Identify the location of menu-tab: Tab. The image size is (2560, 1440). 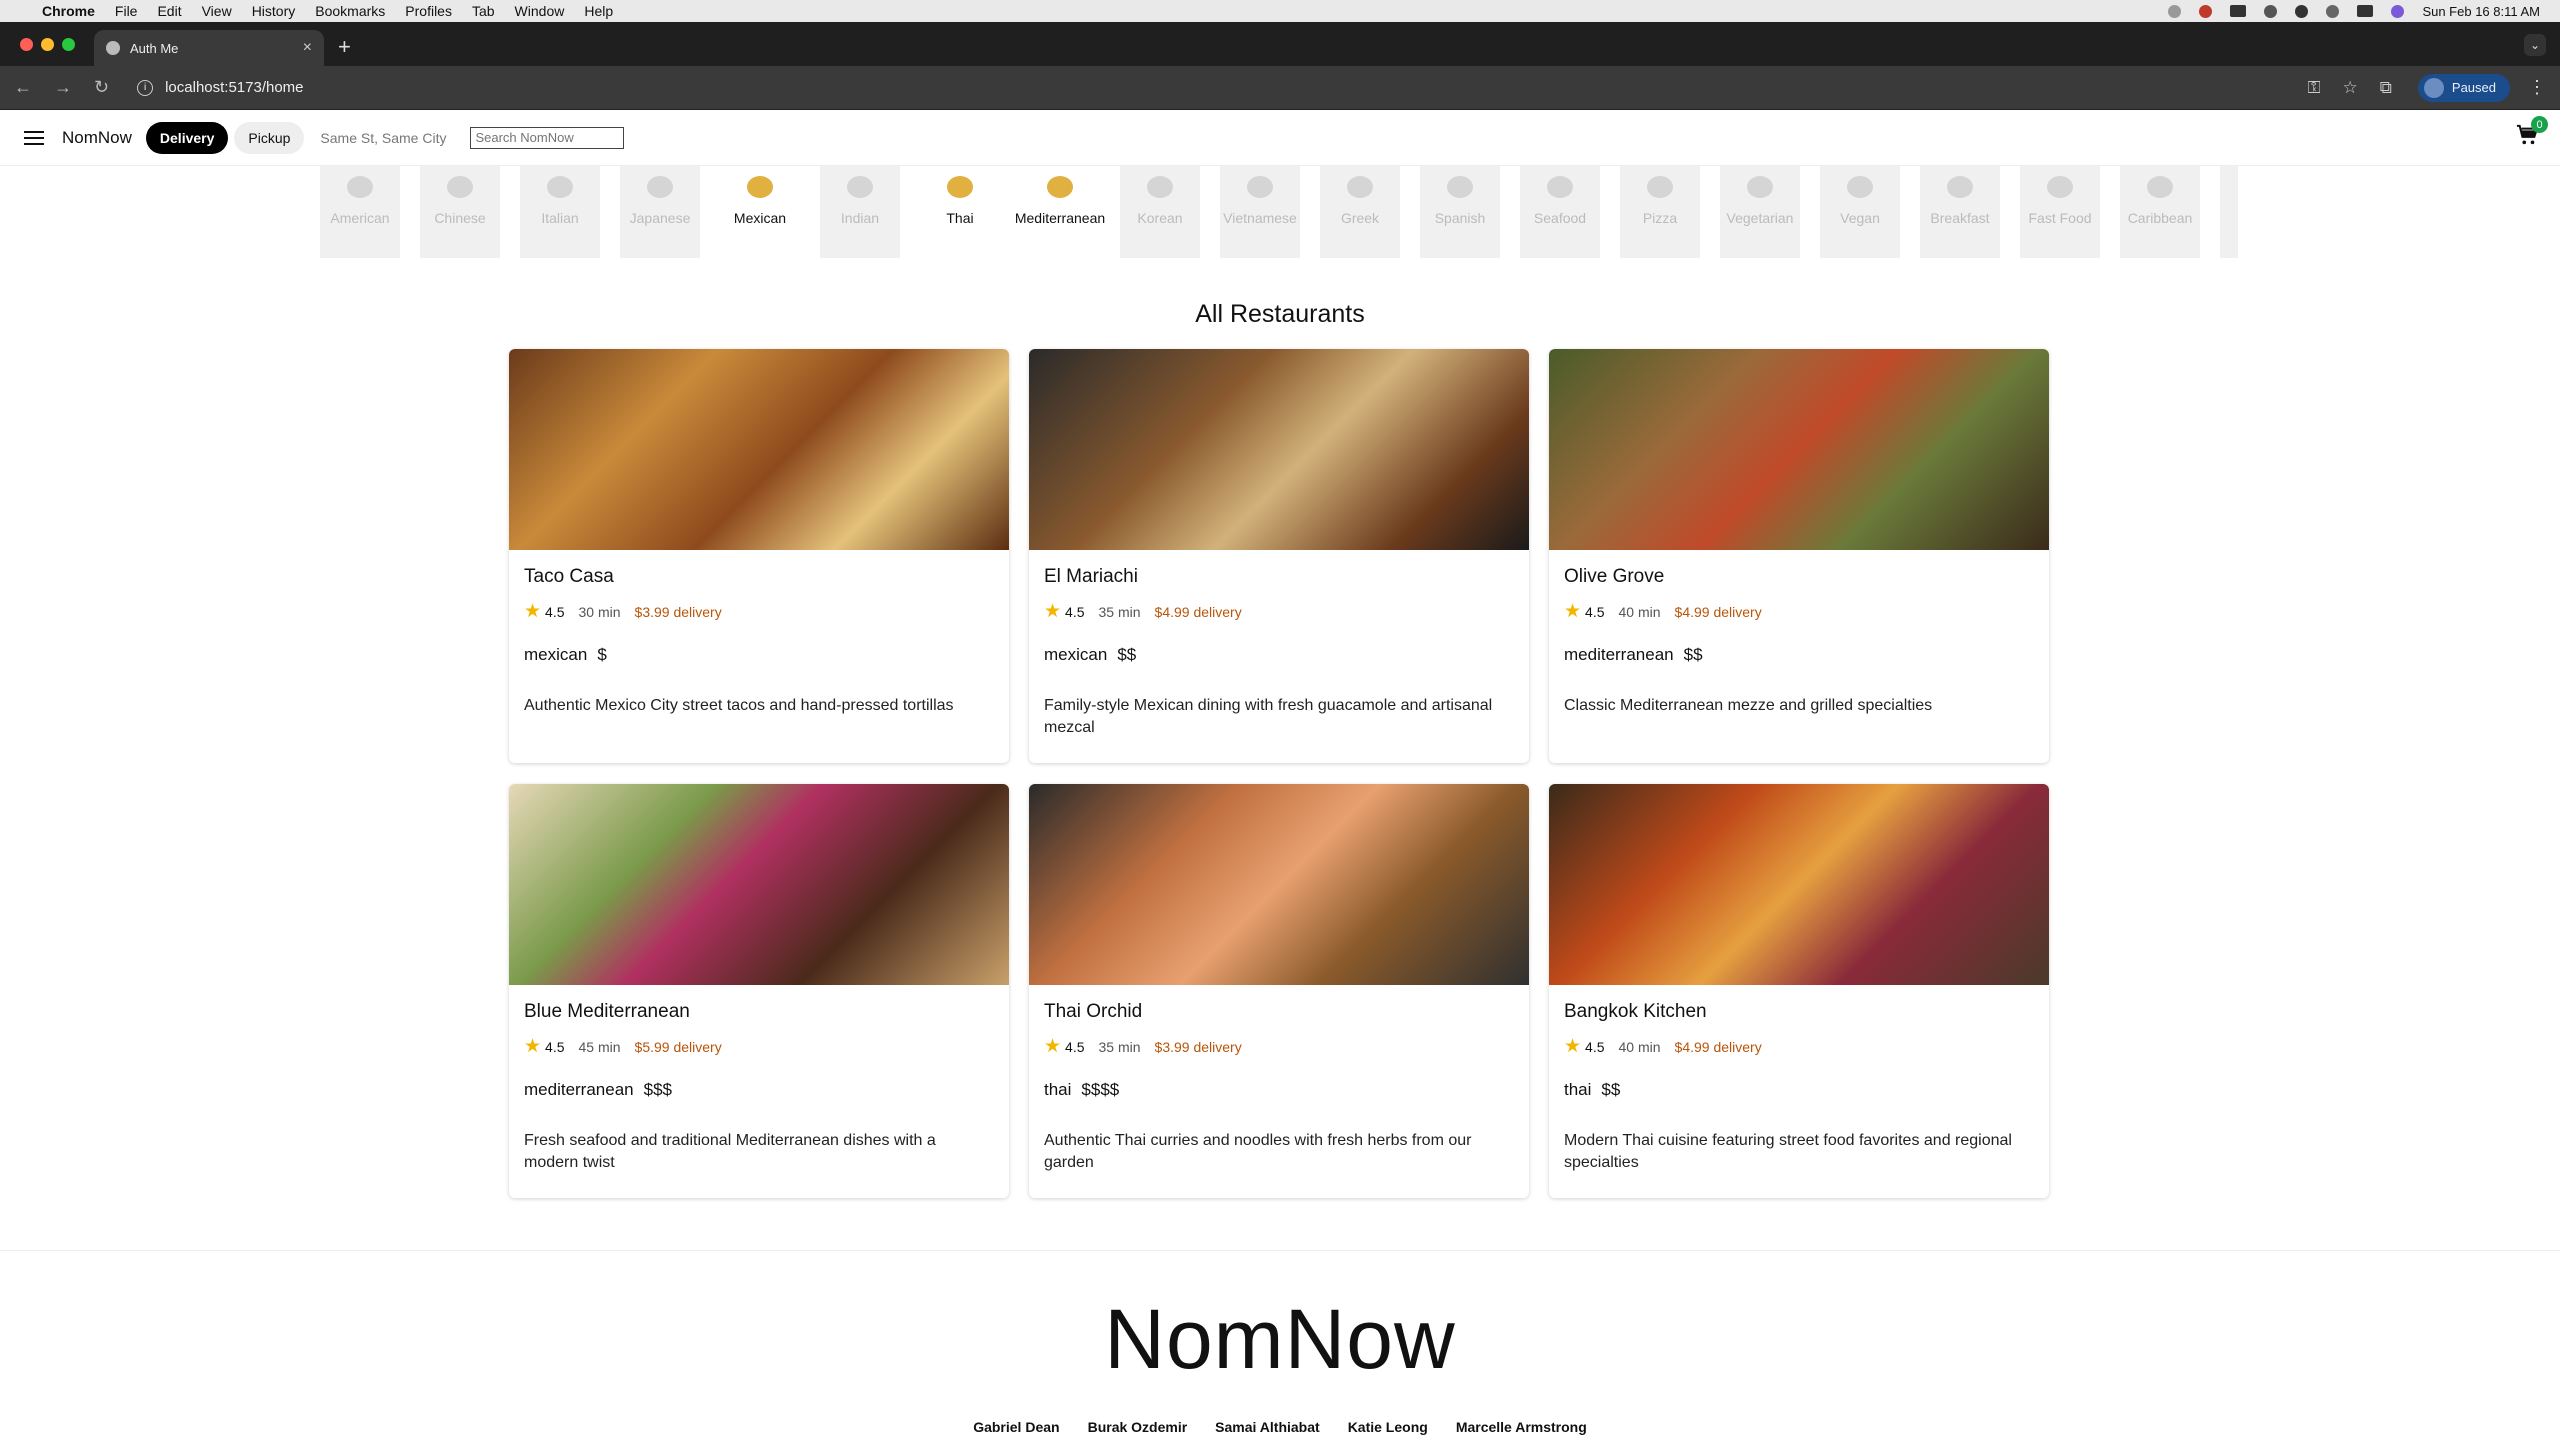
(483, 11).